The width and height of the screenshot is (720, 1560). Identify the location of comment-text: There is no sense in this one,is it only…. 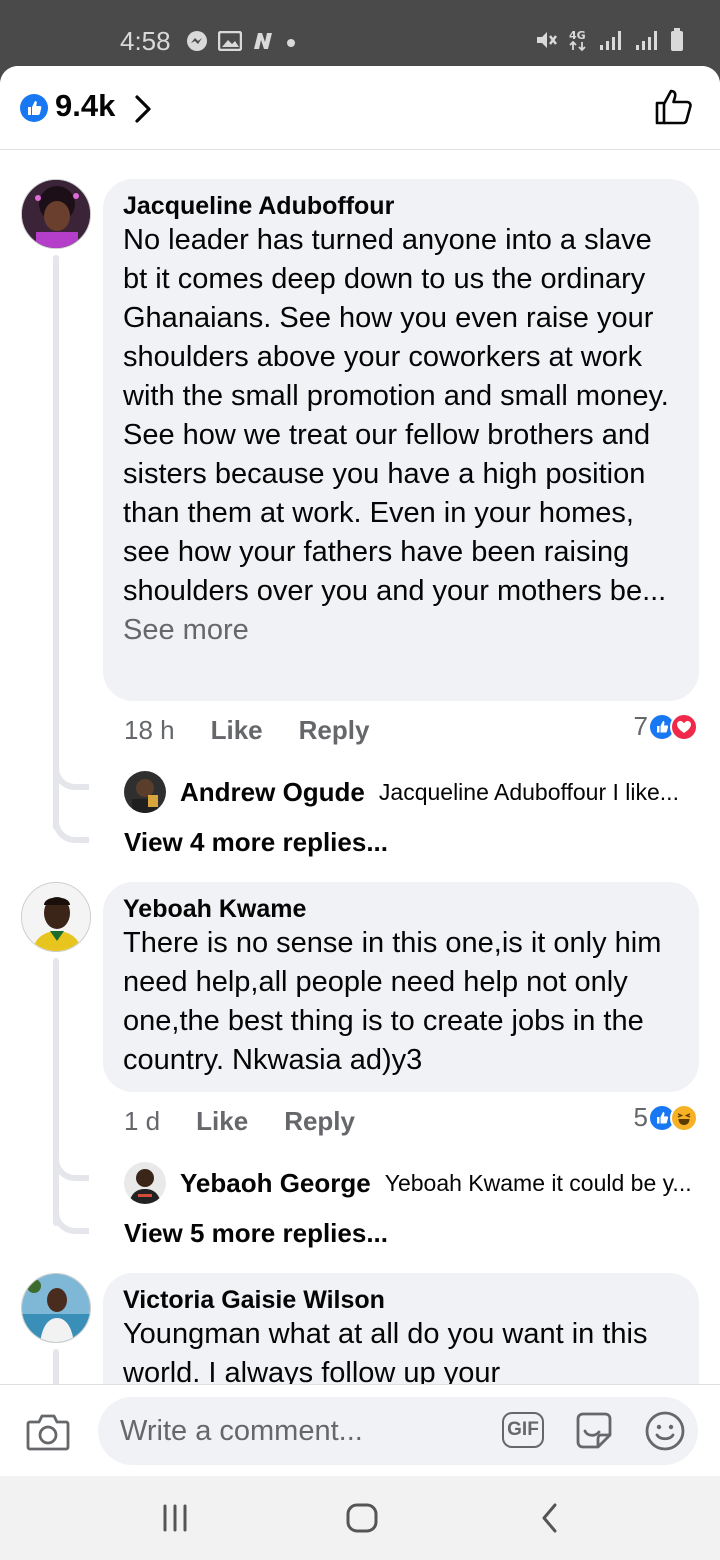
(392, 1001).